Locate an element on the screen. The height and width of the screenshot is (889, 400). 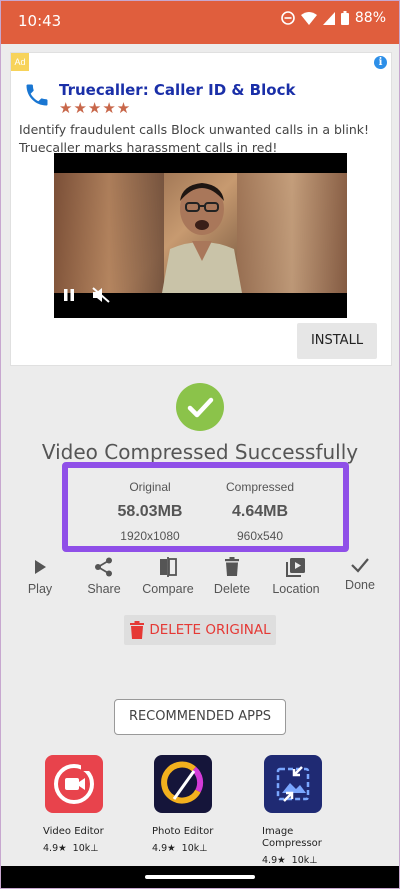
action-bar: Play Share Compare Delete Location Done is located at coordinates (200, 581).